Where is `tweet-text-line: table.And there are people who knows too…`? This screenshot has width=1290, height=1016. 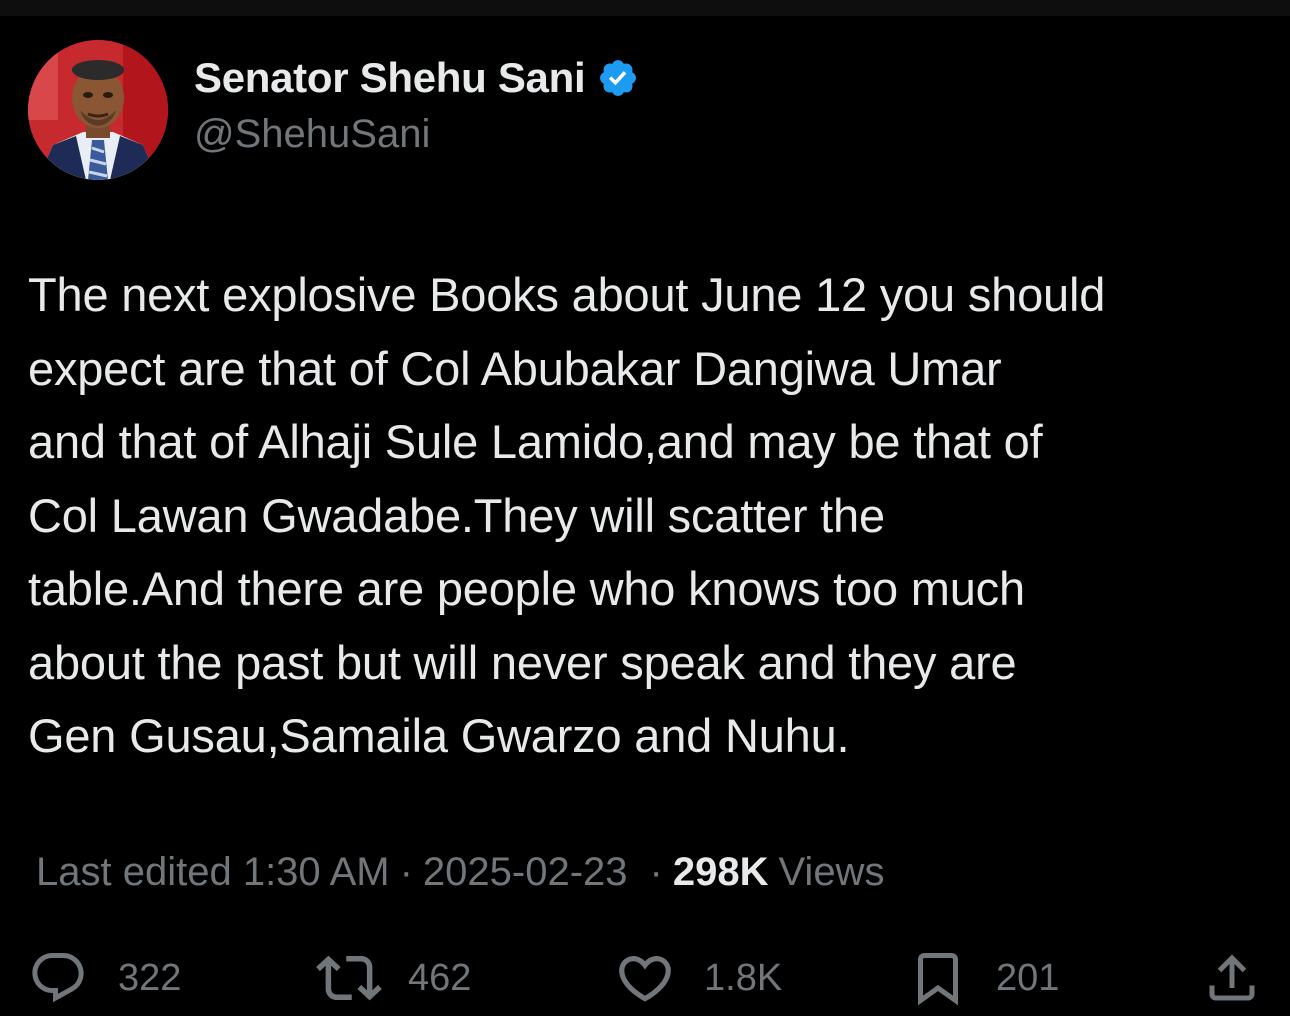
tweet-text-line: table.And there are people who knows too… is located at coordinates (526, 588).